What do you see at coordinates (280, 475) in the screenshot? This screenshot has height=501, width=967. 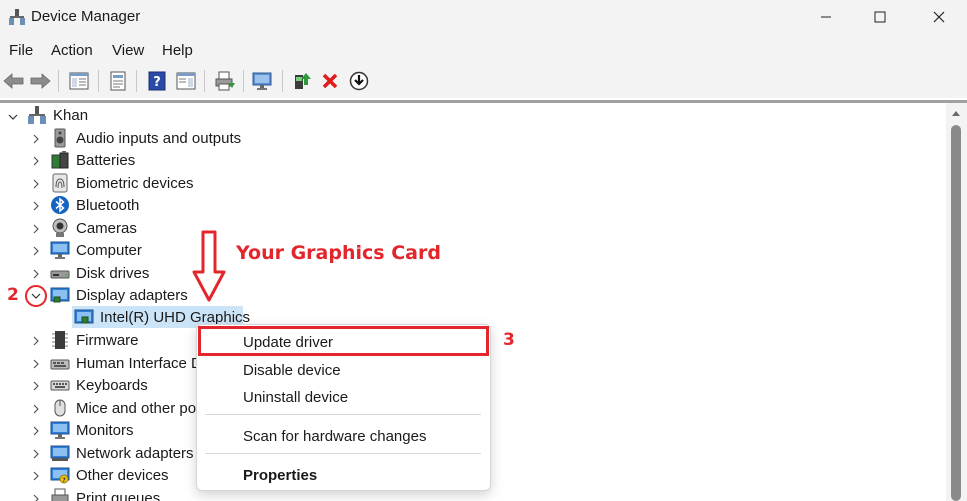 I see `properties-menu-item: Properties` at bounding box center [280, 475].